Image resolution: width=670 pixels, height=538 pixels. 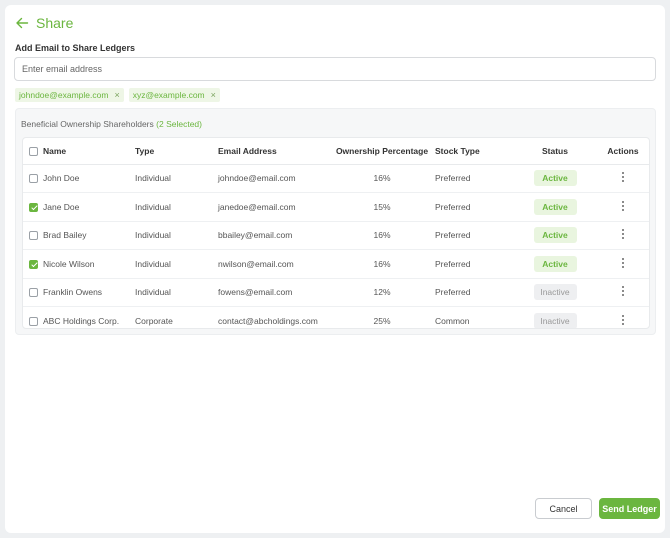 What do you see at coordinates (64, 95) in the screenshot?
I see `chip-label: johndoe@example.com` at bounding box center [64, 95].